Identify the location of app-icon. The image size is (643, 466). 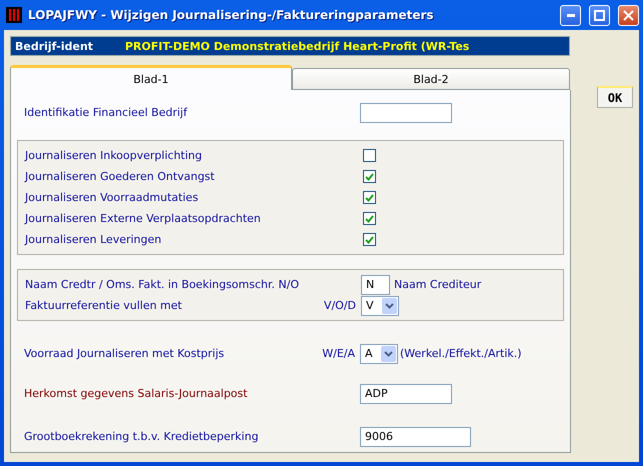
(14, 15).